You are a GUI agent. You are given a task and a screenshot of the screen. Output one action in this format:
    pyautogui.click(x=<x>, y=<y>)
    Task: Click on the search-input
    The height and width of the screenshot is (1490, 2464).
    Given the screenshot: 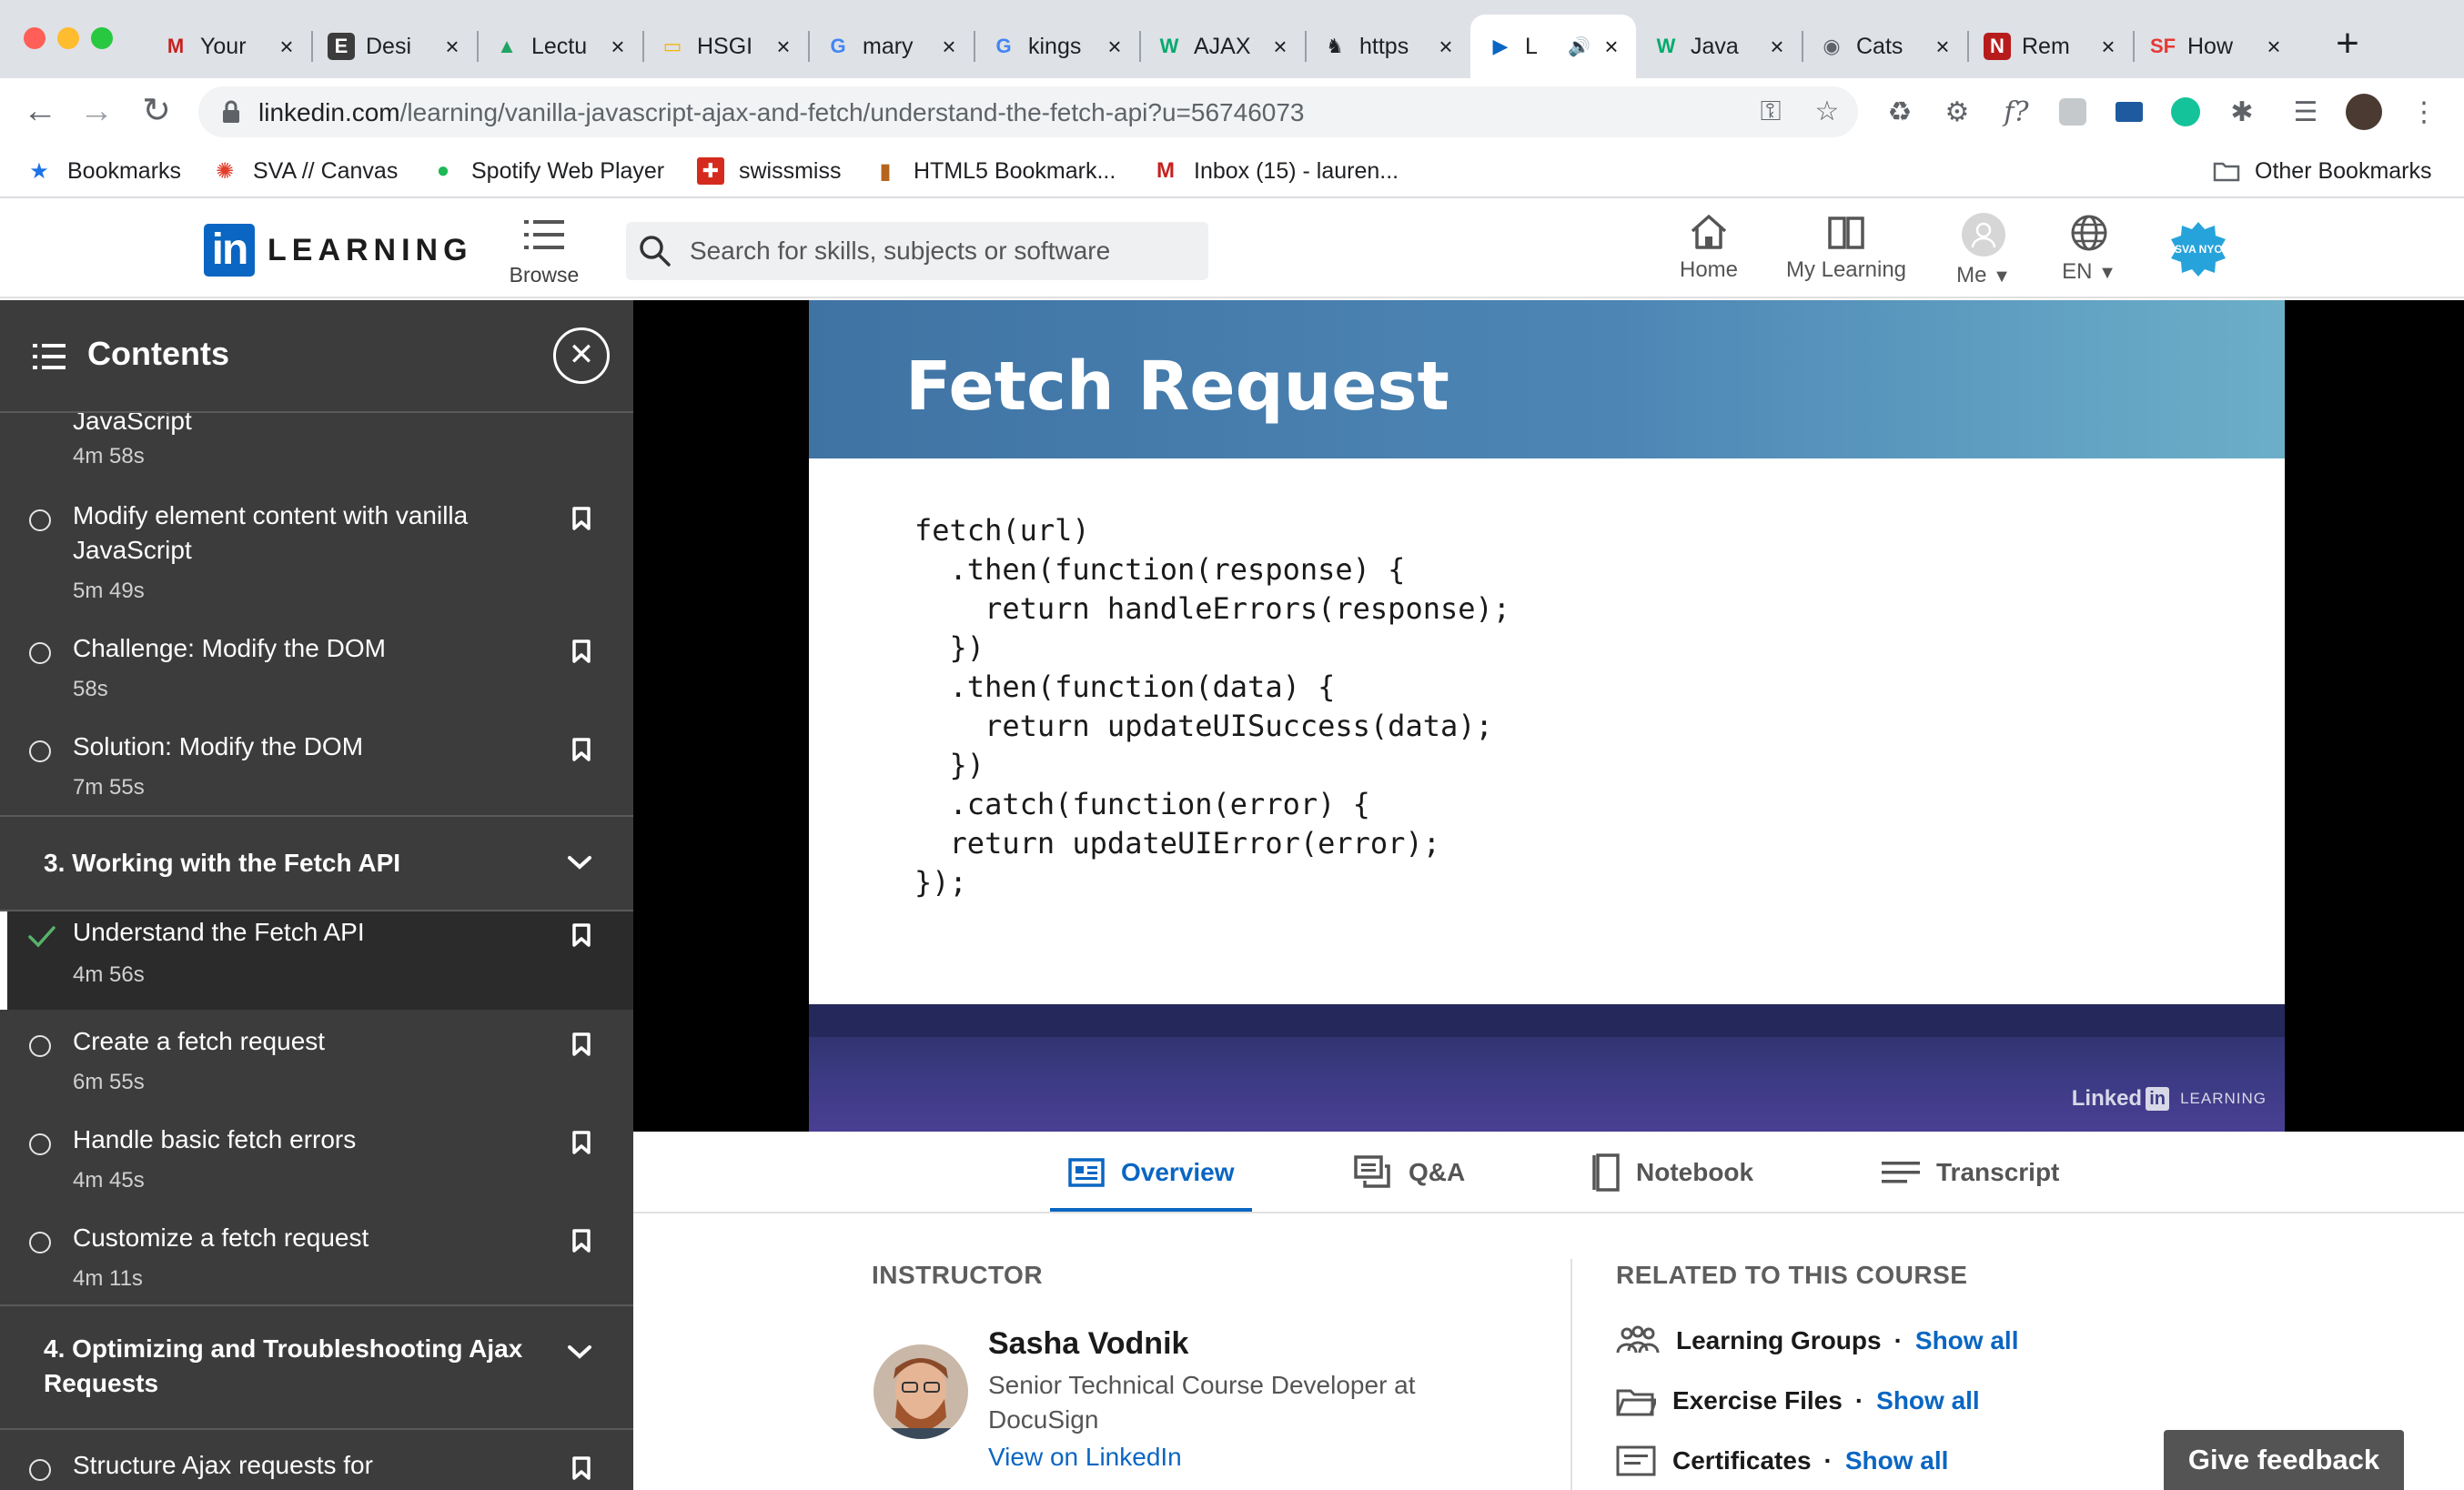 What is the action you would take?
    pyautogui.click(x=944, y=251)
    